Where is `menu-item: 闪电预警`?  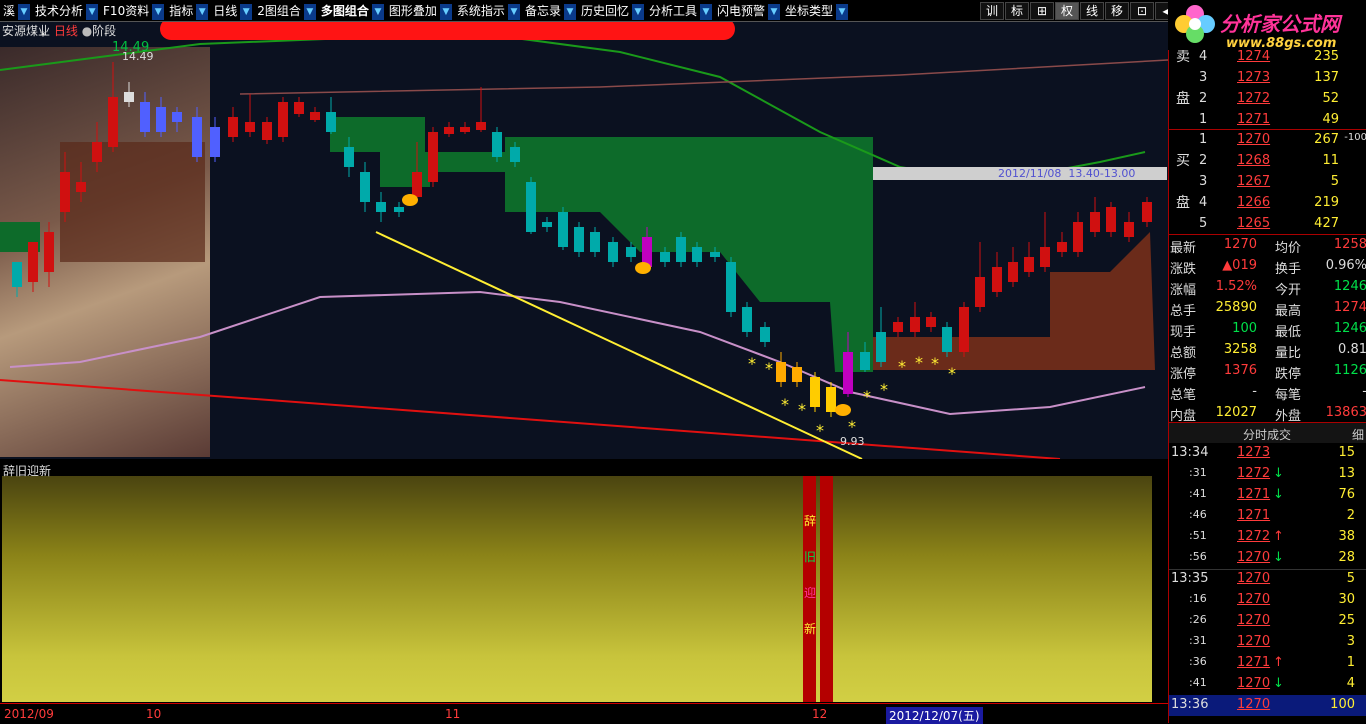
menu-item: 闪电预警 is located at coordinates (741, 11).